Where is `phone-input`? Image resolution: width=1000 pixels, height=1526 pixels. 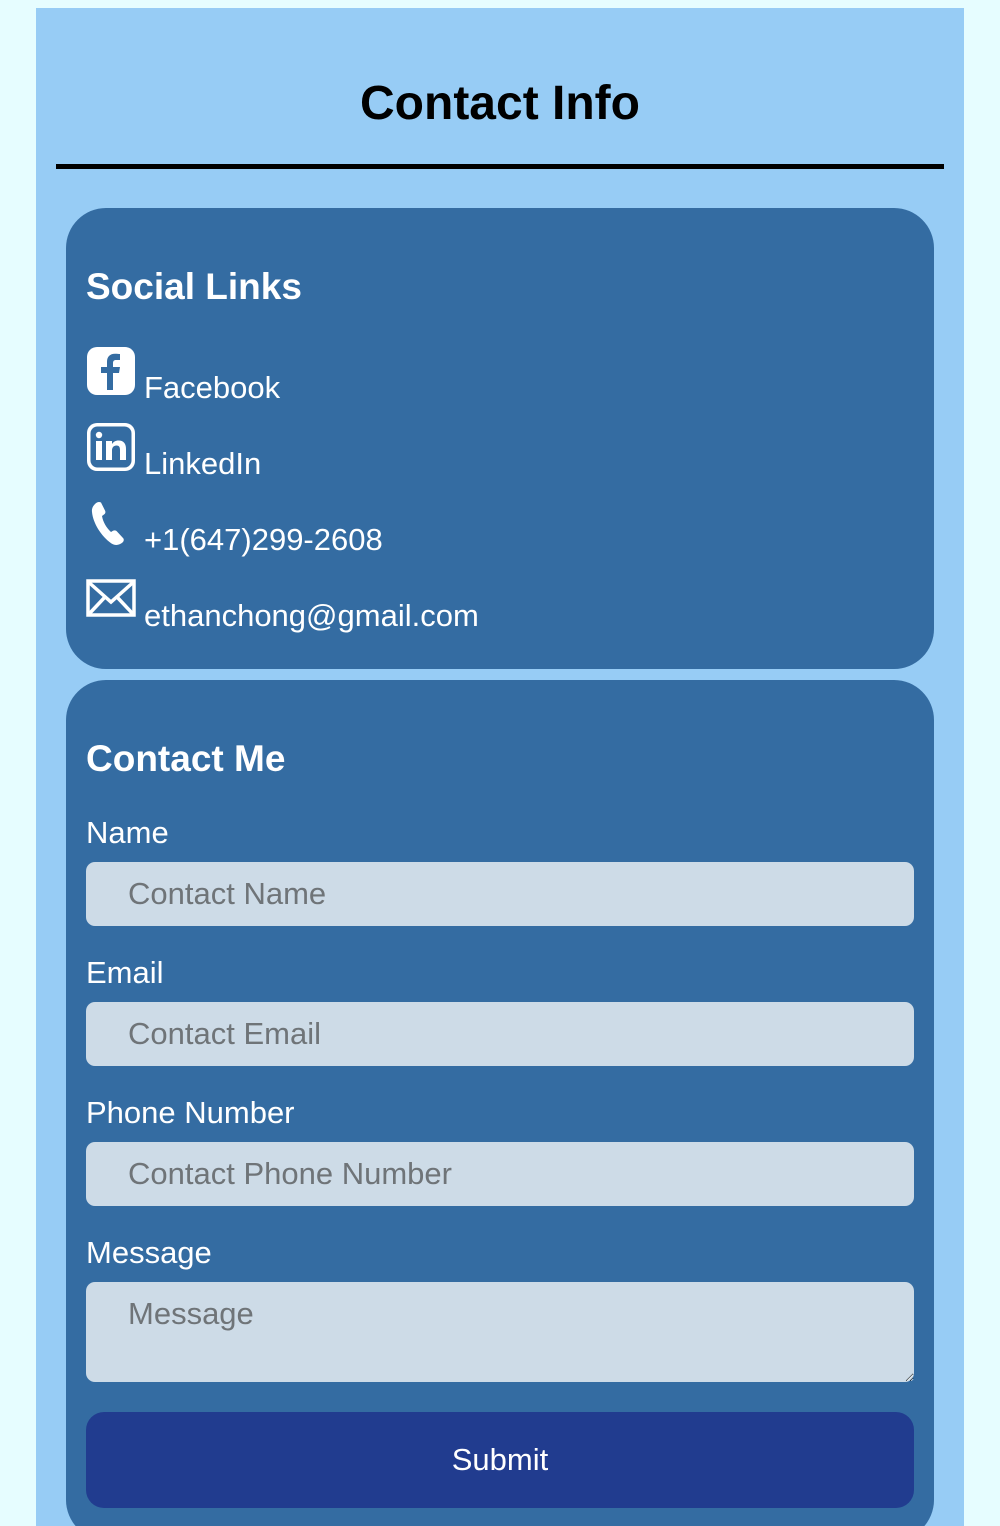
phone-input is located at coordinates (500, 1174).